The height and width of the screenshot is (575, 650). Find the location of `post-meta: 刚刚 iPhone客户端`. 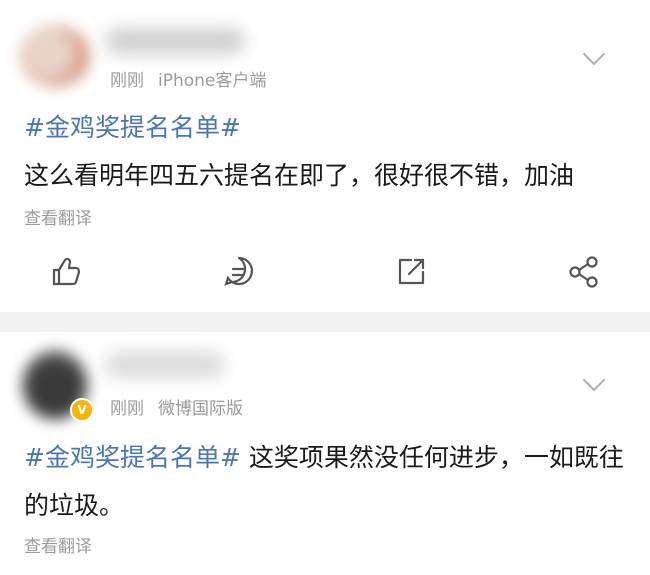

post-meta: 刚刚 iPhone客户端 is located at coordinates (188, 78).